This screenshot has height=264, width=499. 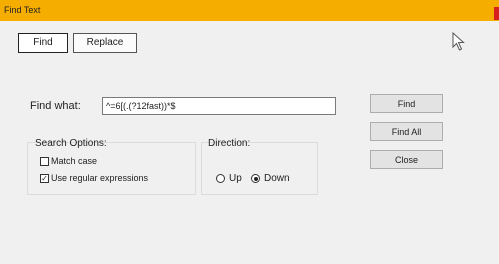 I want to click on close-window-icon, so click(x=496, y=13).